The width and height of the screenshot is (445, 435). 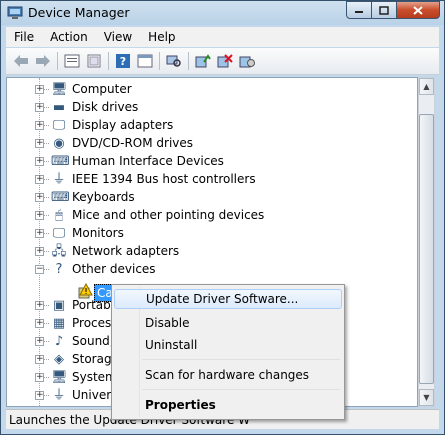 What do you see at coordinates (85, 291) in the screenshot?
I see `warning-device-icon` at bounding box center [85, 291].